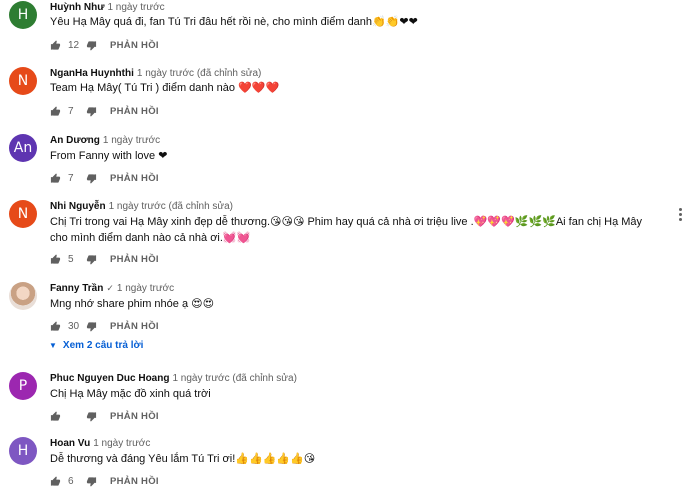  I want to click on more-actions-icon, so click(680, 214).